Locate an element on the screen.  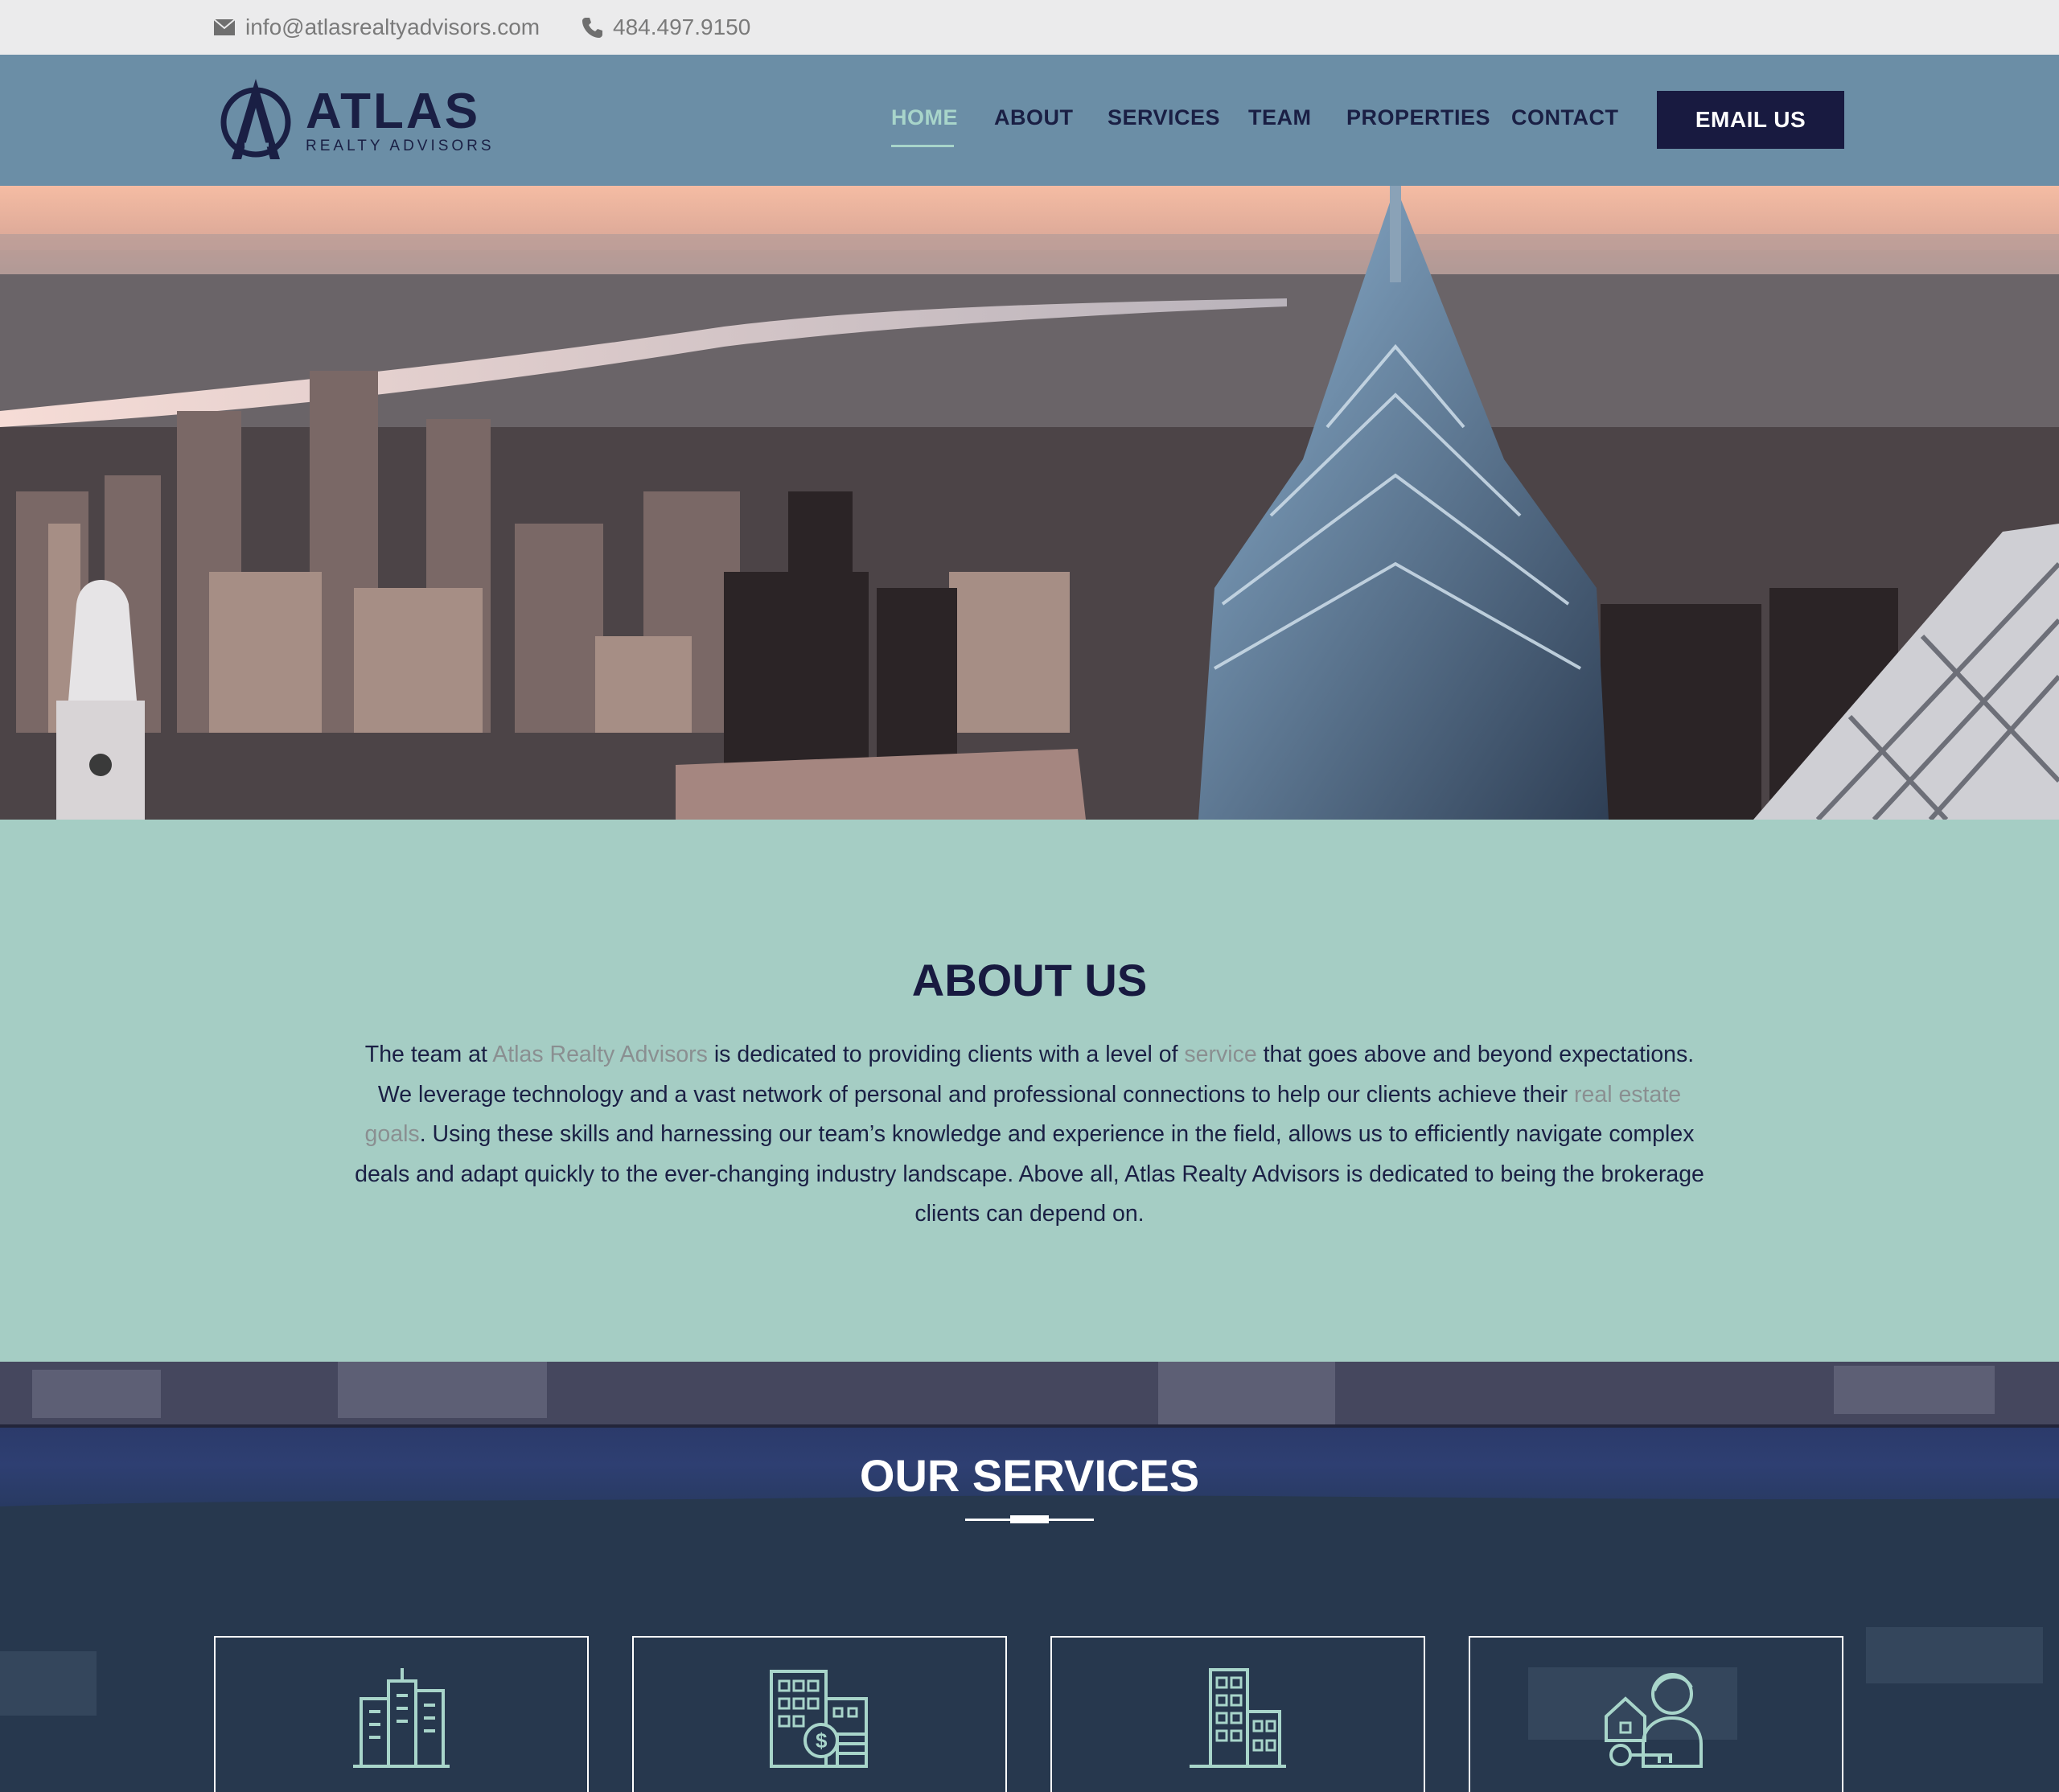
about-heading-rest: US is located at coordinates (1109, 980).